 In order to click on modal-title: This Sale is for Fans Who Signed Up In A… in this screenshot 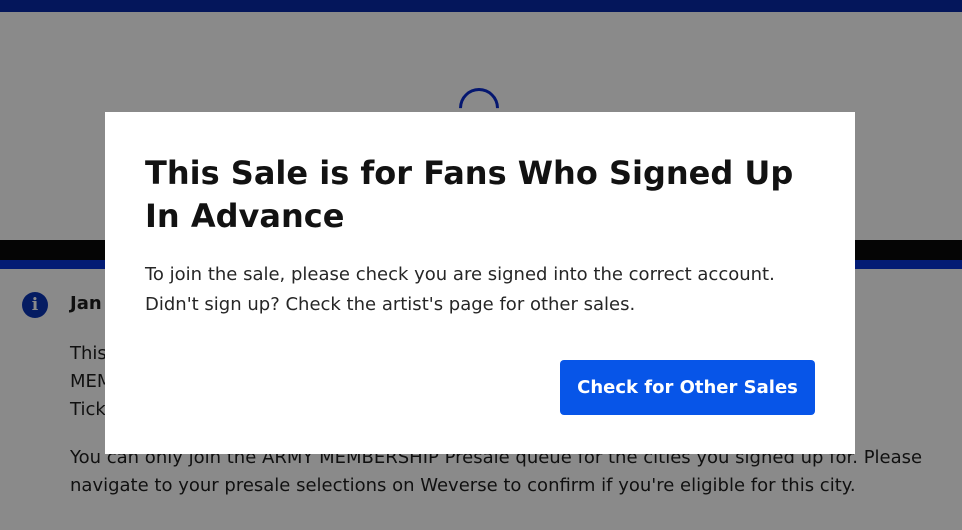, I will do `click(469, 194)`.